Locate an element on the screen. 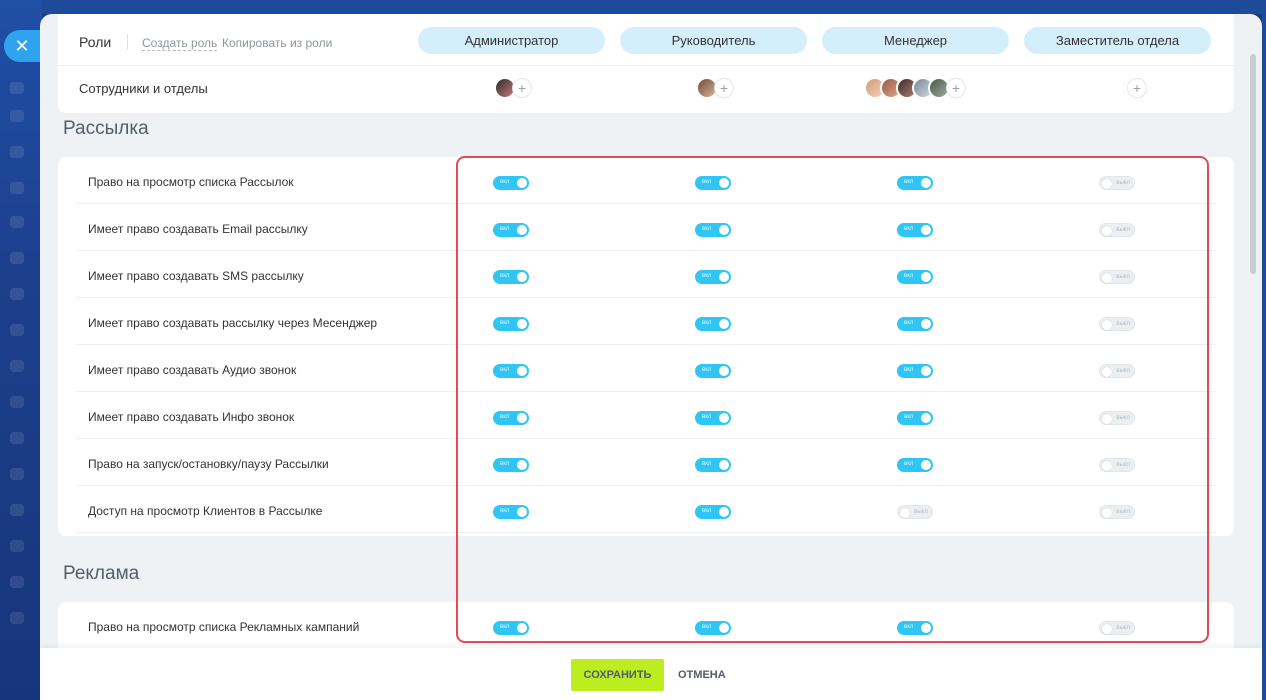 The width and height of the screenshot is (1266, 700). background-top is located at coordinates (633, 7).